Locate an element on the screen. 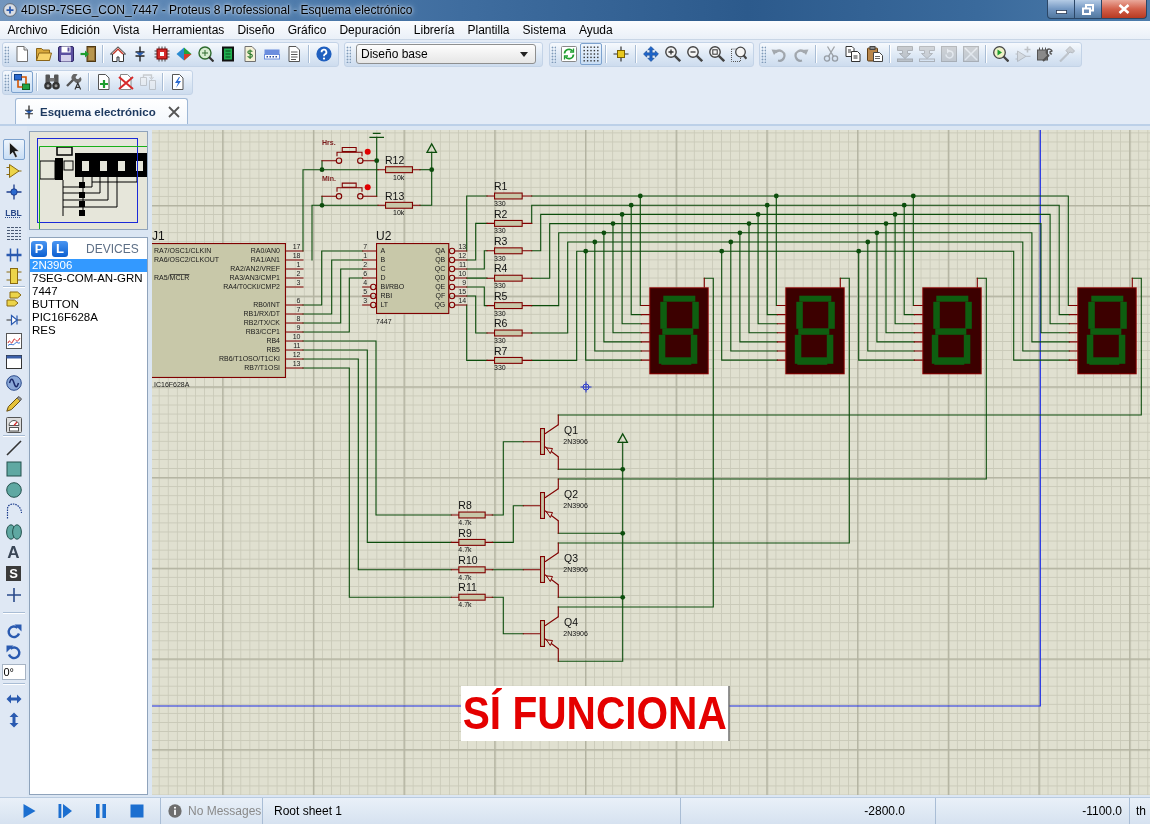  caret-icon is located at coordinates (524, 54).